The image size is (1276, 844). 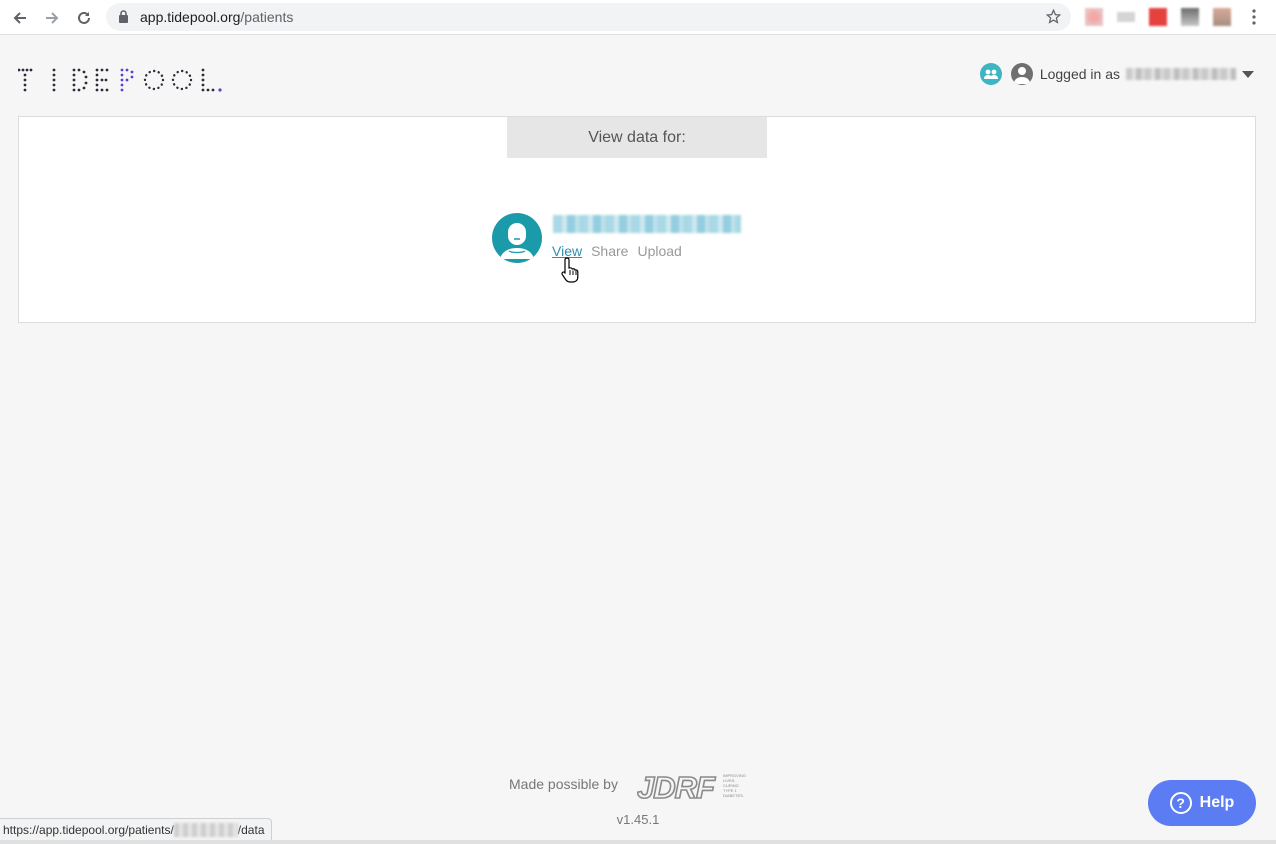 I want to click on patient-avatar-icon, so click(x=517, y=238).